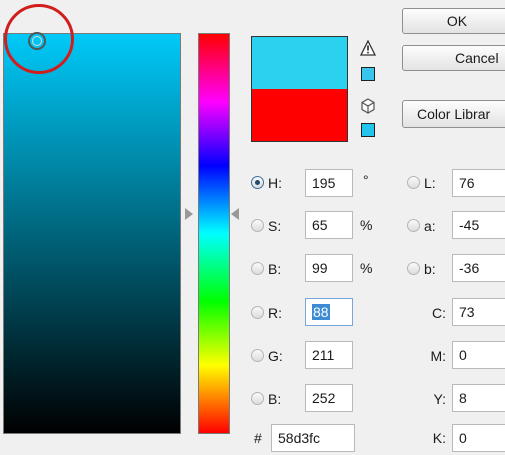 Image resolution: width=505 pixels, height=455 pixels. What do you see at coordinates (39, 39) in the screenshot?
I see `highlight-ring` at bounding box center [39, 39].